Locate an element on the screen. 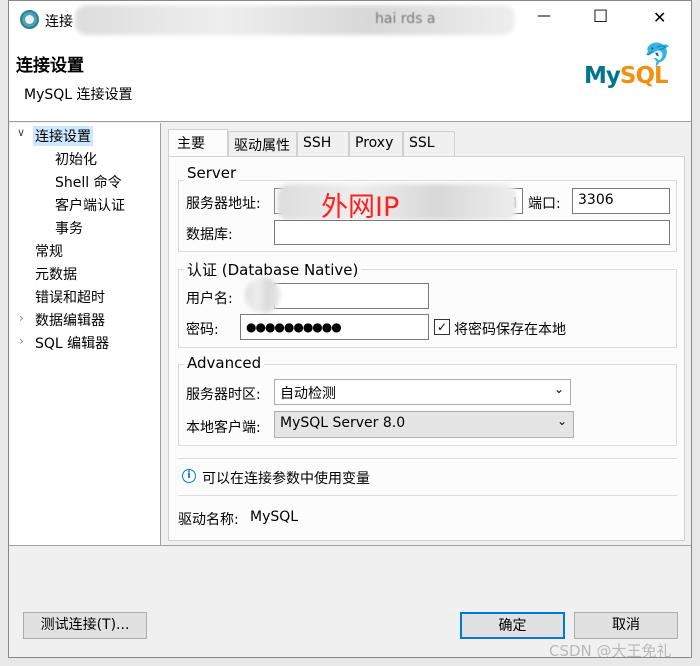 The height and width of the screenshot is (666, 700). bottom-separator is located at coordinates (350, 545).